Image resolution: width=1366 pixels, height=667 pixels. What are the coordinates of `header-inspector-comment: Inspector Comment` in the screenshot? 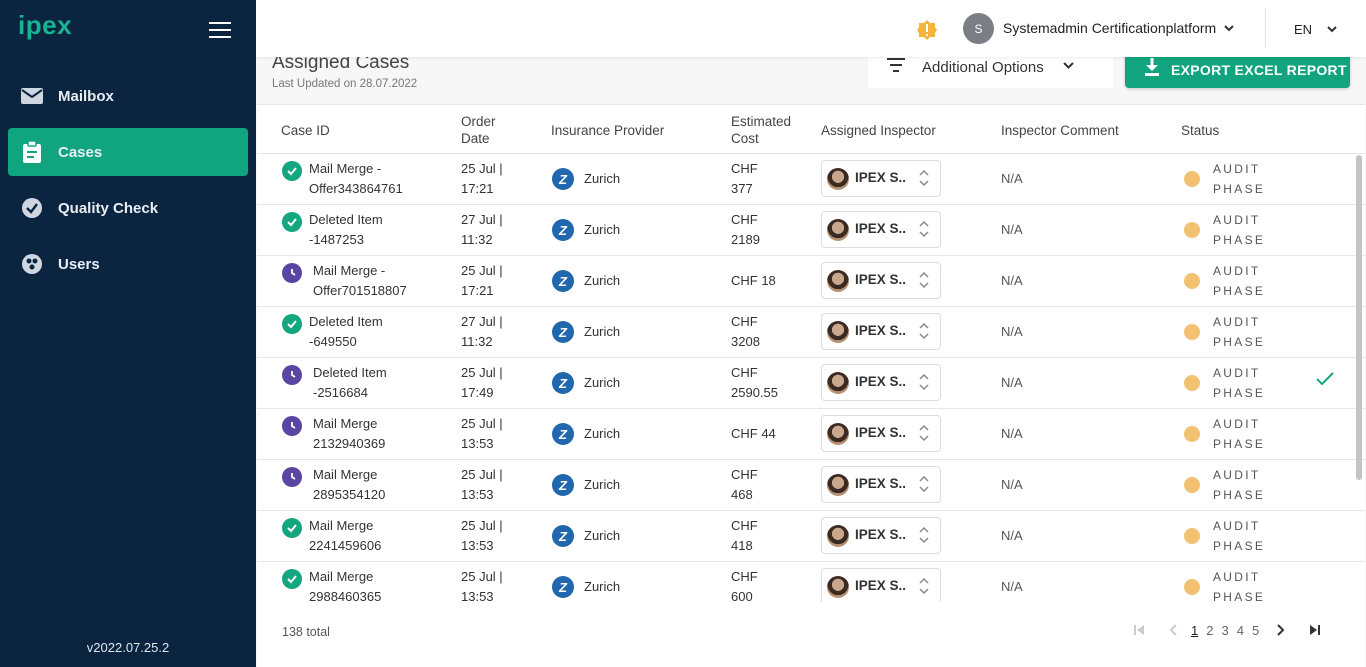 It's located at (1060, 130).